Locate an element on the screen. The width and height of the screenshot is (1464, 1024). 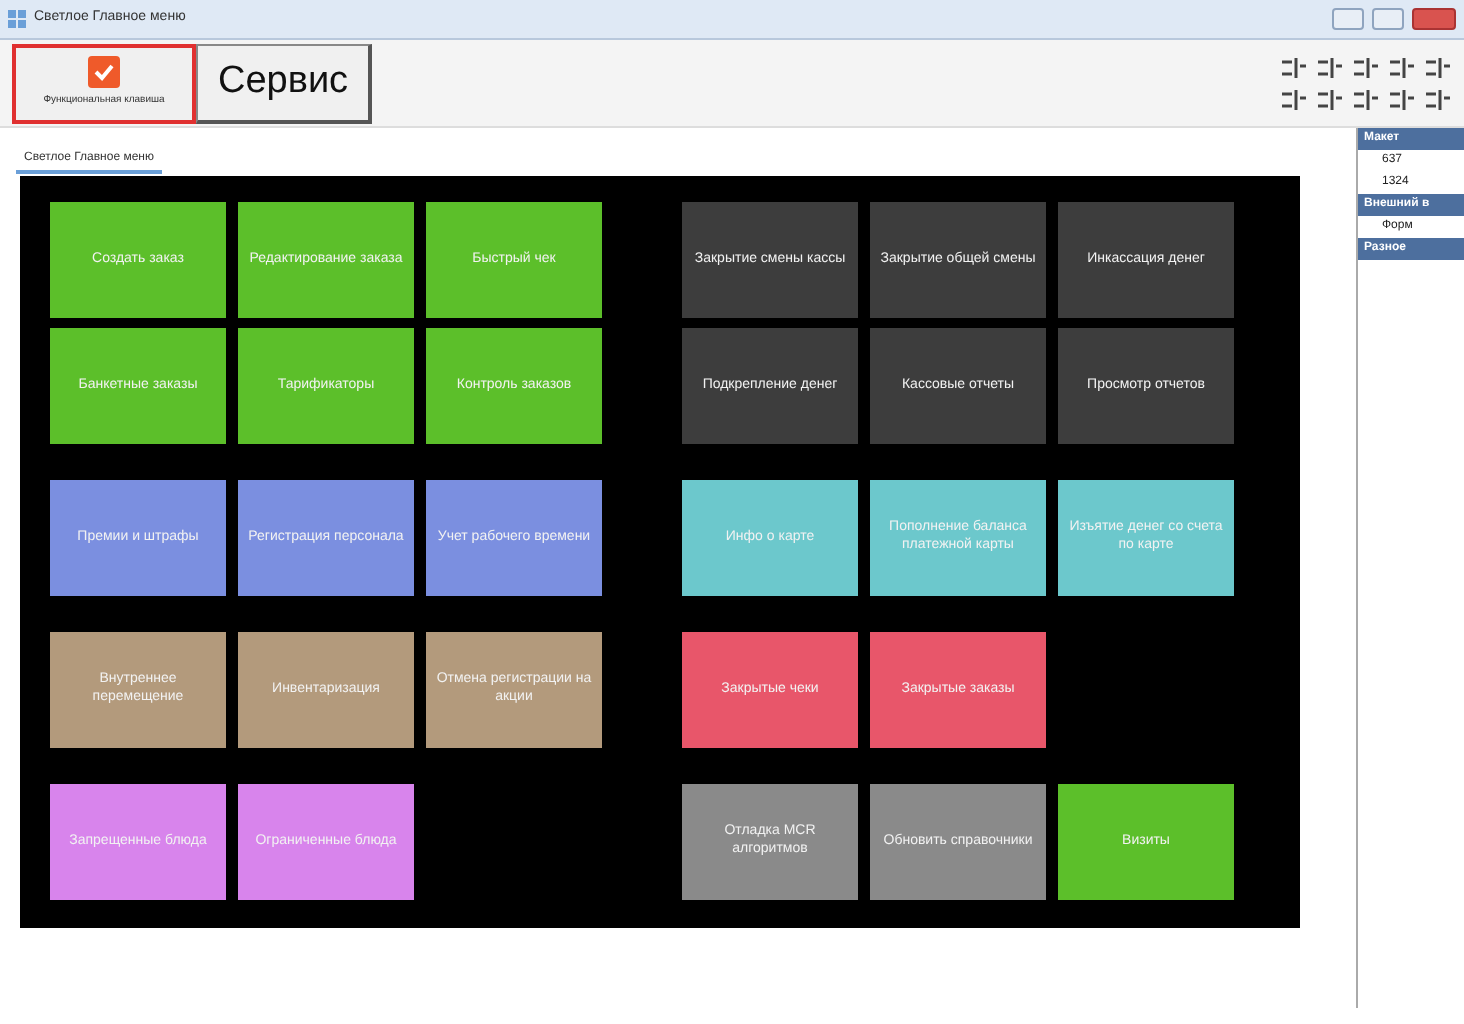
checkmark-icon is located at coordinates (104, 72).